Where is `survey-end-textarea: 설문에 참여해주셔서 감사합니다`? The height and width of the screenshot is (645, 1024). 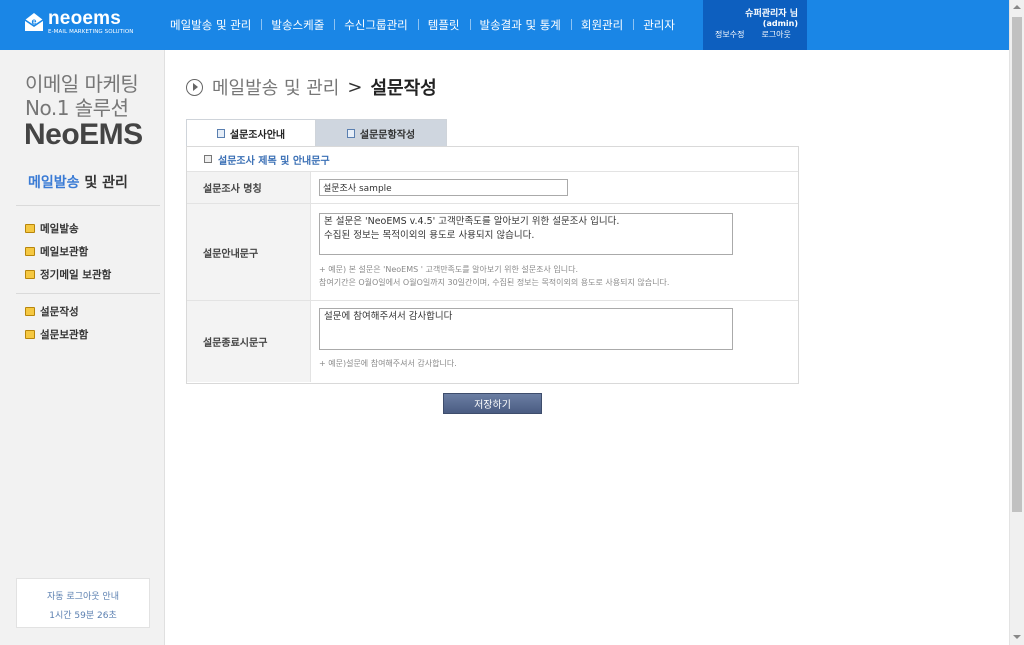 survey-end-textarea: 설문에 참여해주셔서 감사합니다 is located at coordinates (526, 329).